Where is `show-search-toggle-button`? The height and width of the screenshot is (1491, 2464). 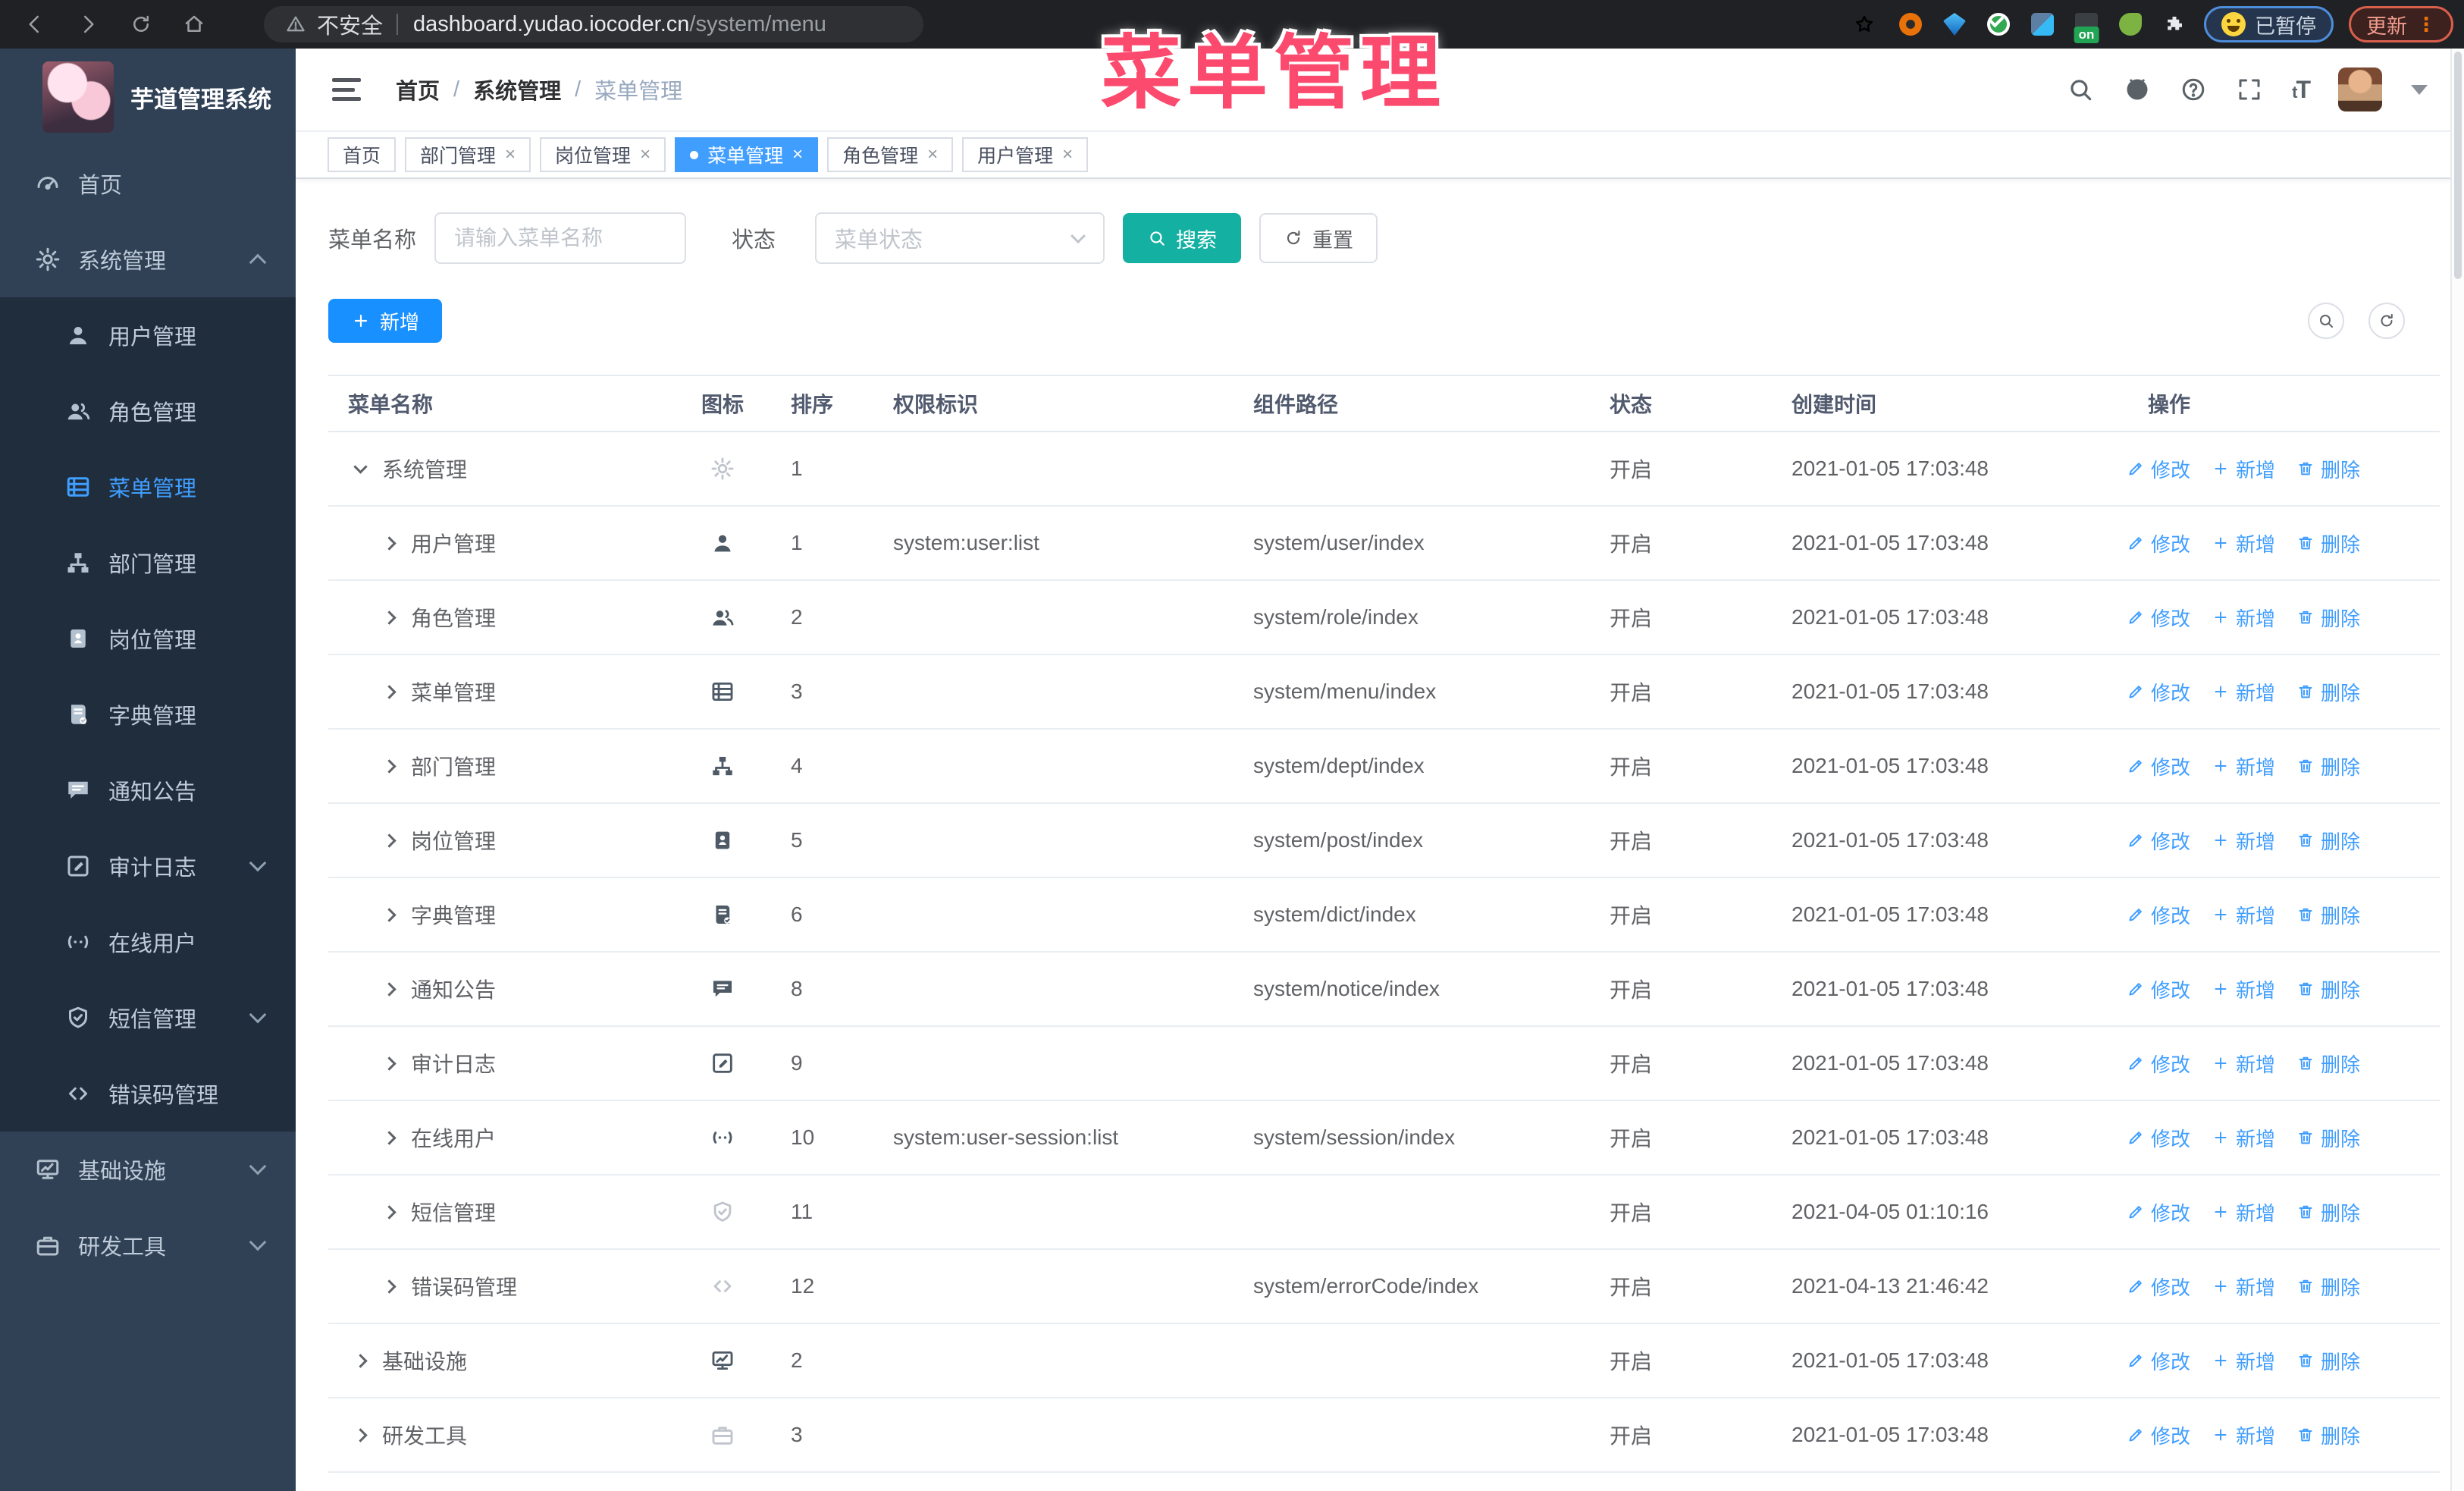
show-search-toggle-button is located at coordinates (2326, 321).